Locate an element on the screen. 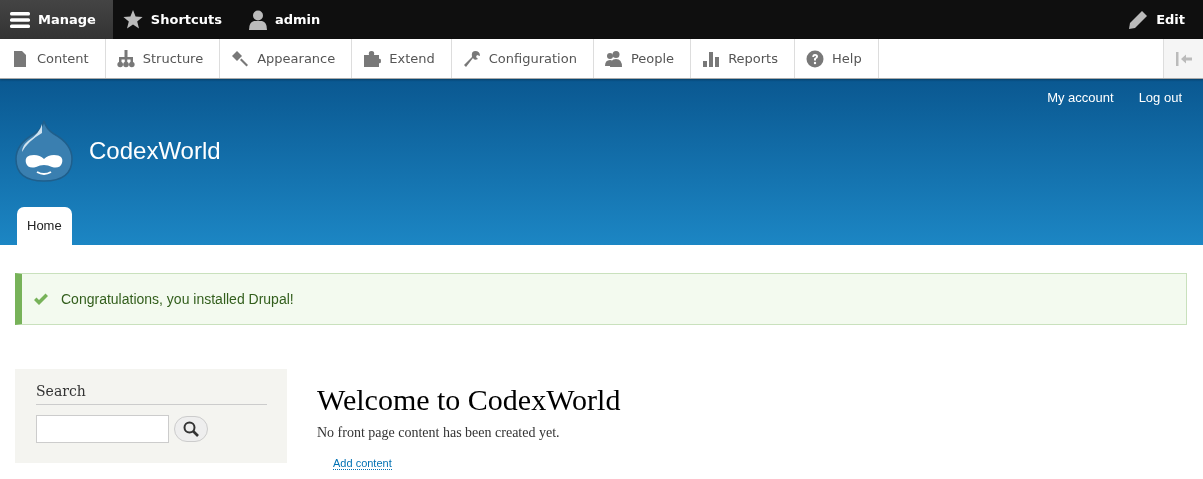 The height and width of the screenshot is (479, 1203). collapse-button is located at coordinates (1183, 58).